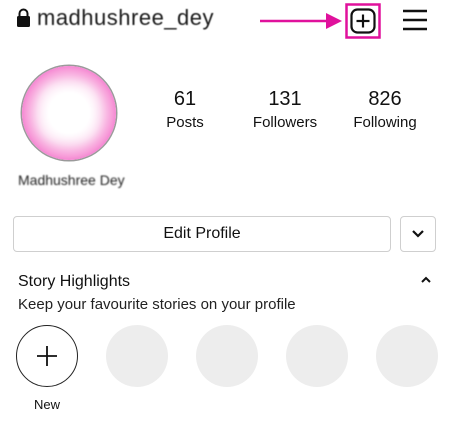 The height and width of the screenshot is (440, 450). I want to click on chevron-up-icon, so click(426, 280).